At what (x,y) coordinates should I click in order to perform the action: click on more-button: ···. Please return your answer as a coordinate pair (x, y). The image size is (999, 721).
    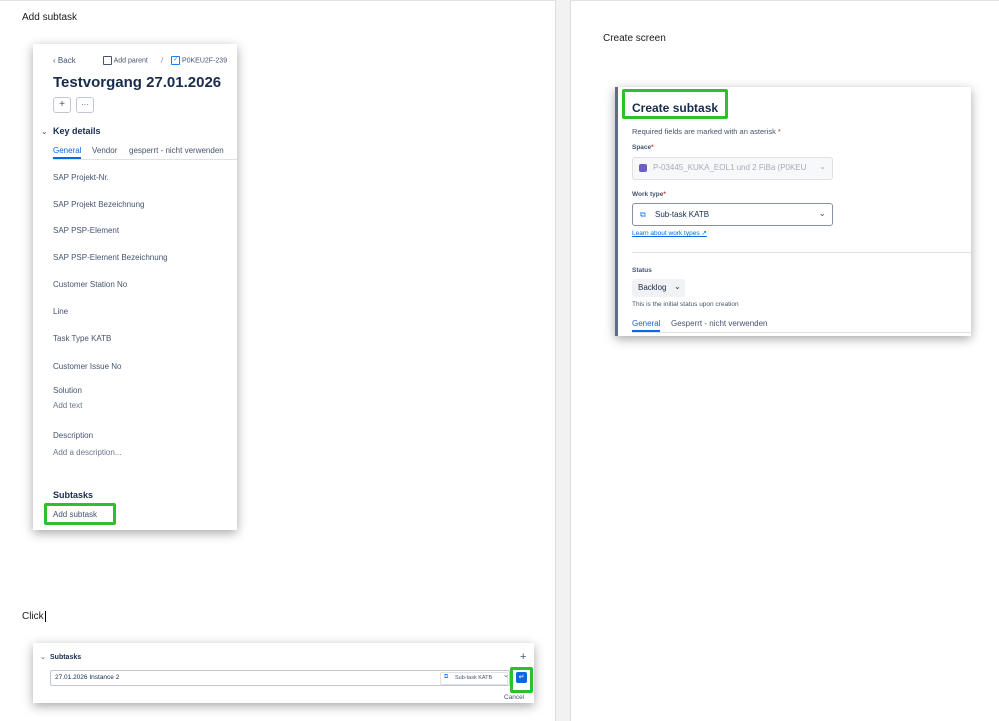
    Looking at the image, I should click on (85, 105).